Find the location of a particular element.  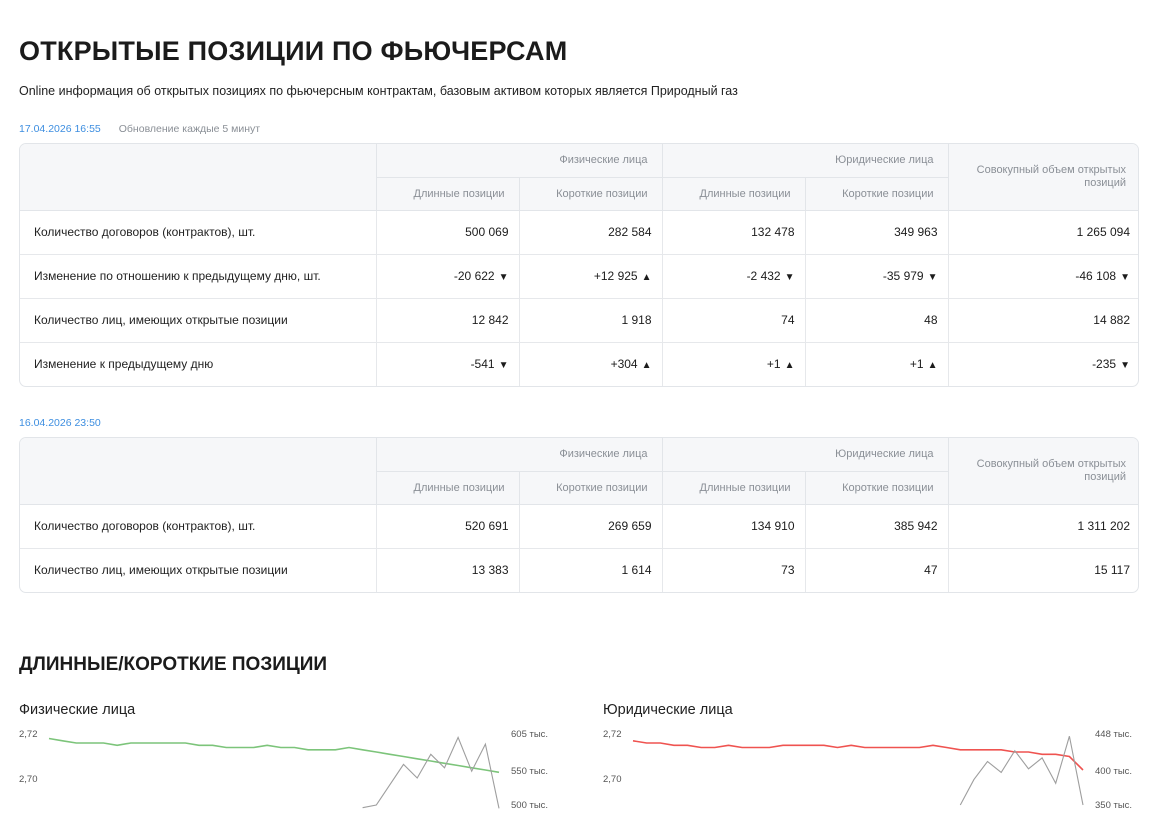

cell-value: -35 979 is located at coordinates (903, 276).